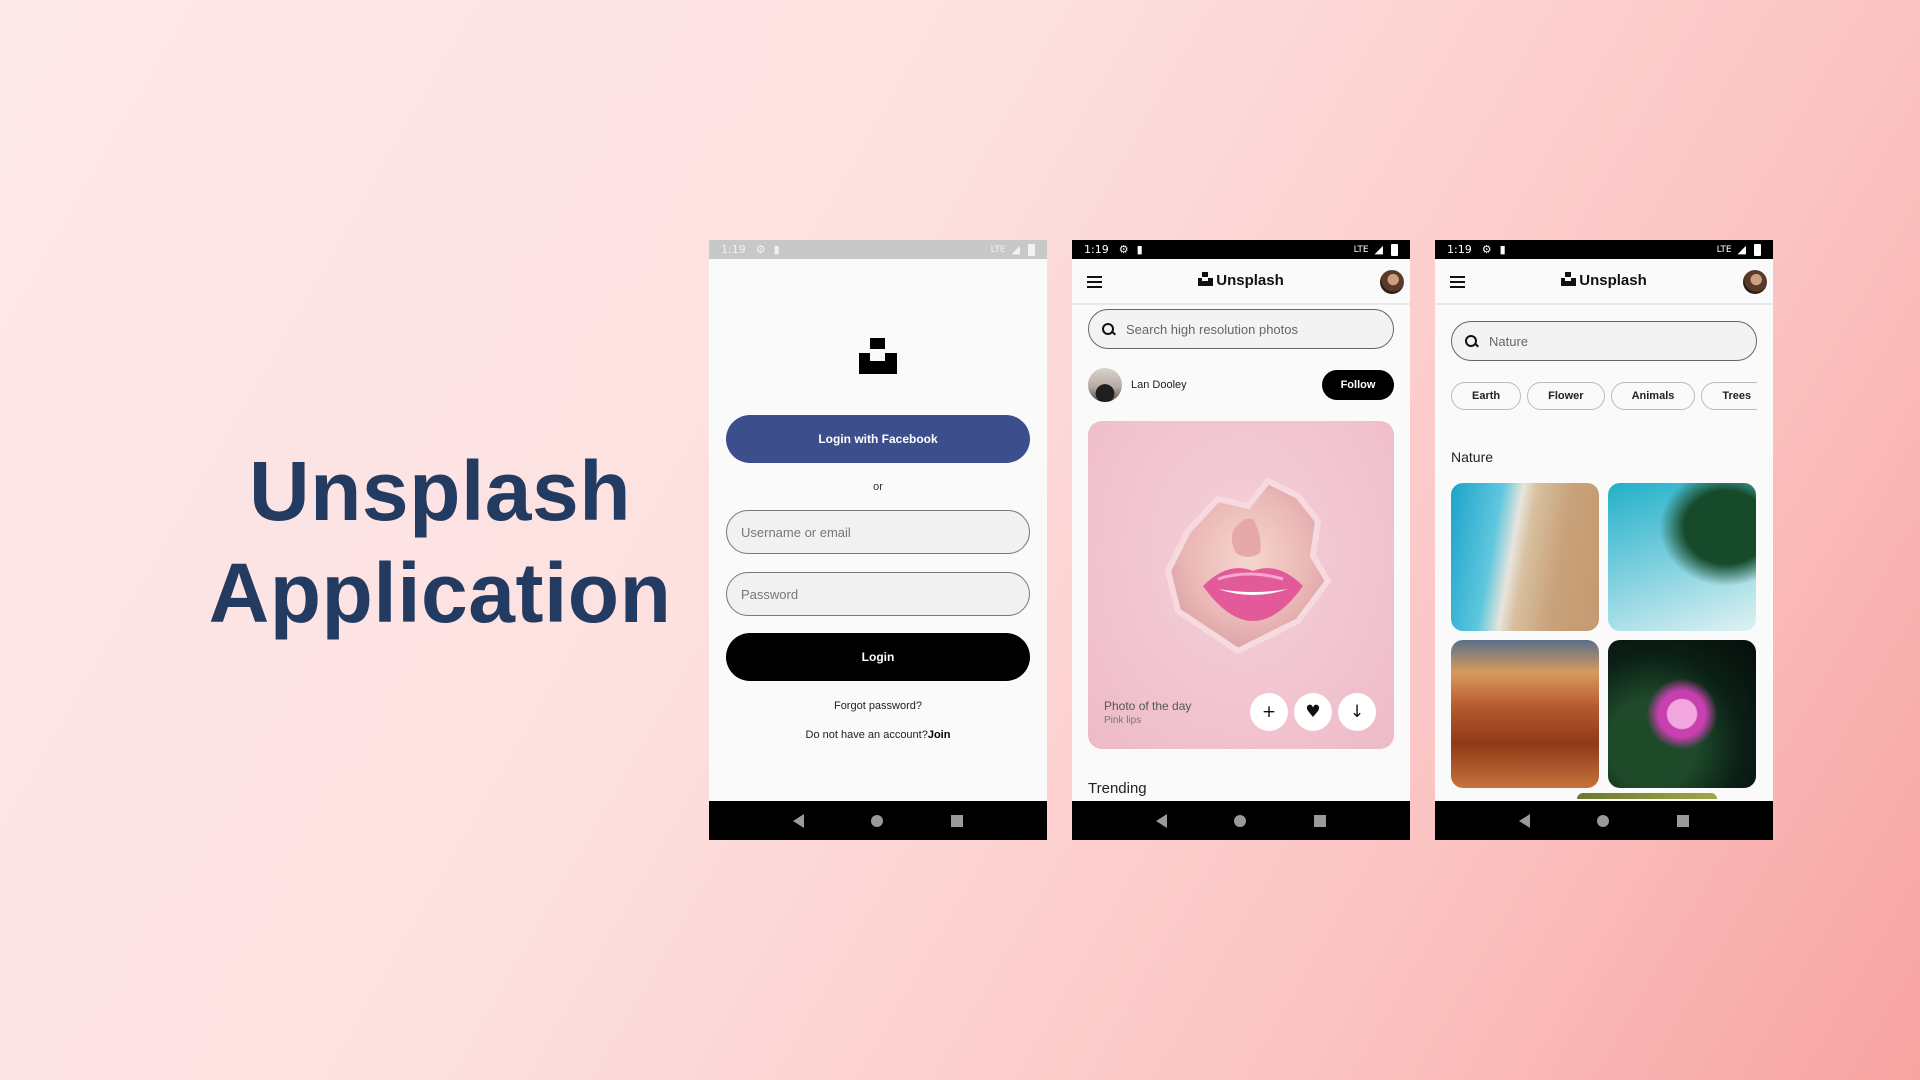 This screenshot has height=1080, width=1920. I want to click on photo-tile-palm, so click(1682, 557).